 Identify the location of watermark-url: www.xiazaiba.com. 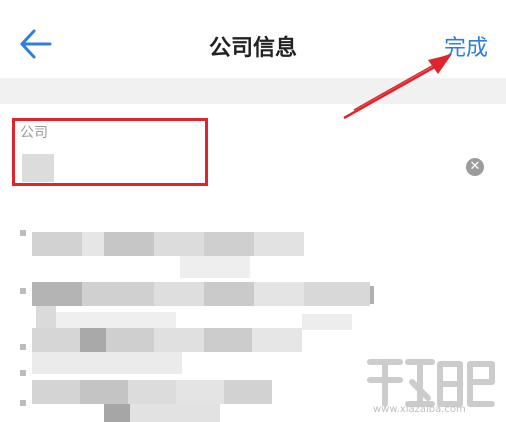
(419, 409).